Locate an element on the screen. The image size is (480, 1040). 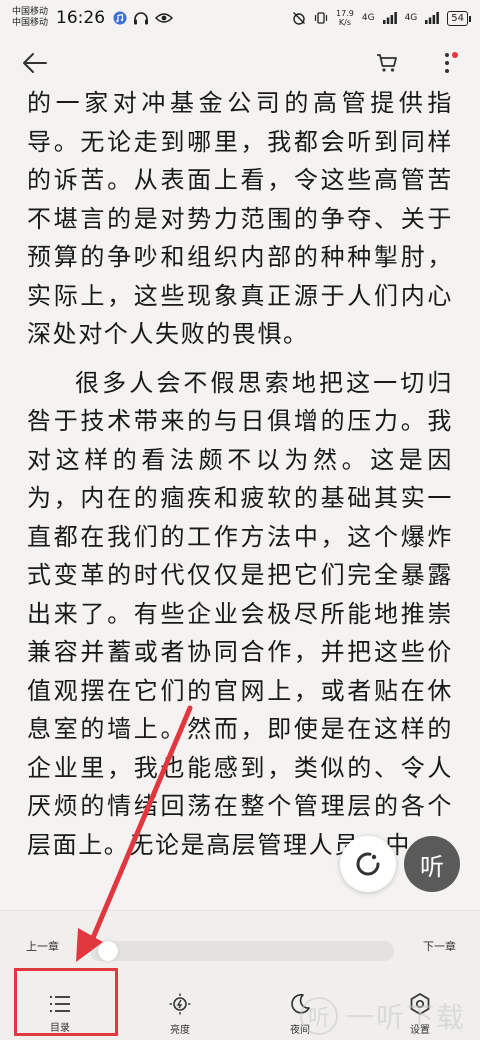
signal-1: 4G is located at coordinates (368, 18).